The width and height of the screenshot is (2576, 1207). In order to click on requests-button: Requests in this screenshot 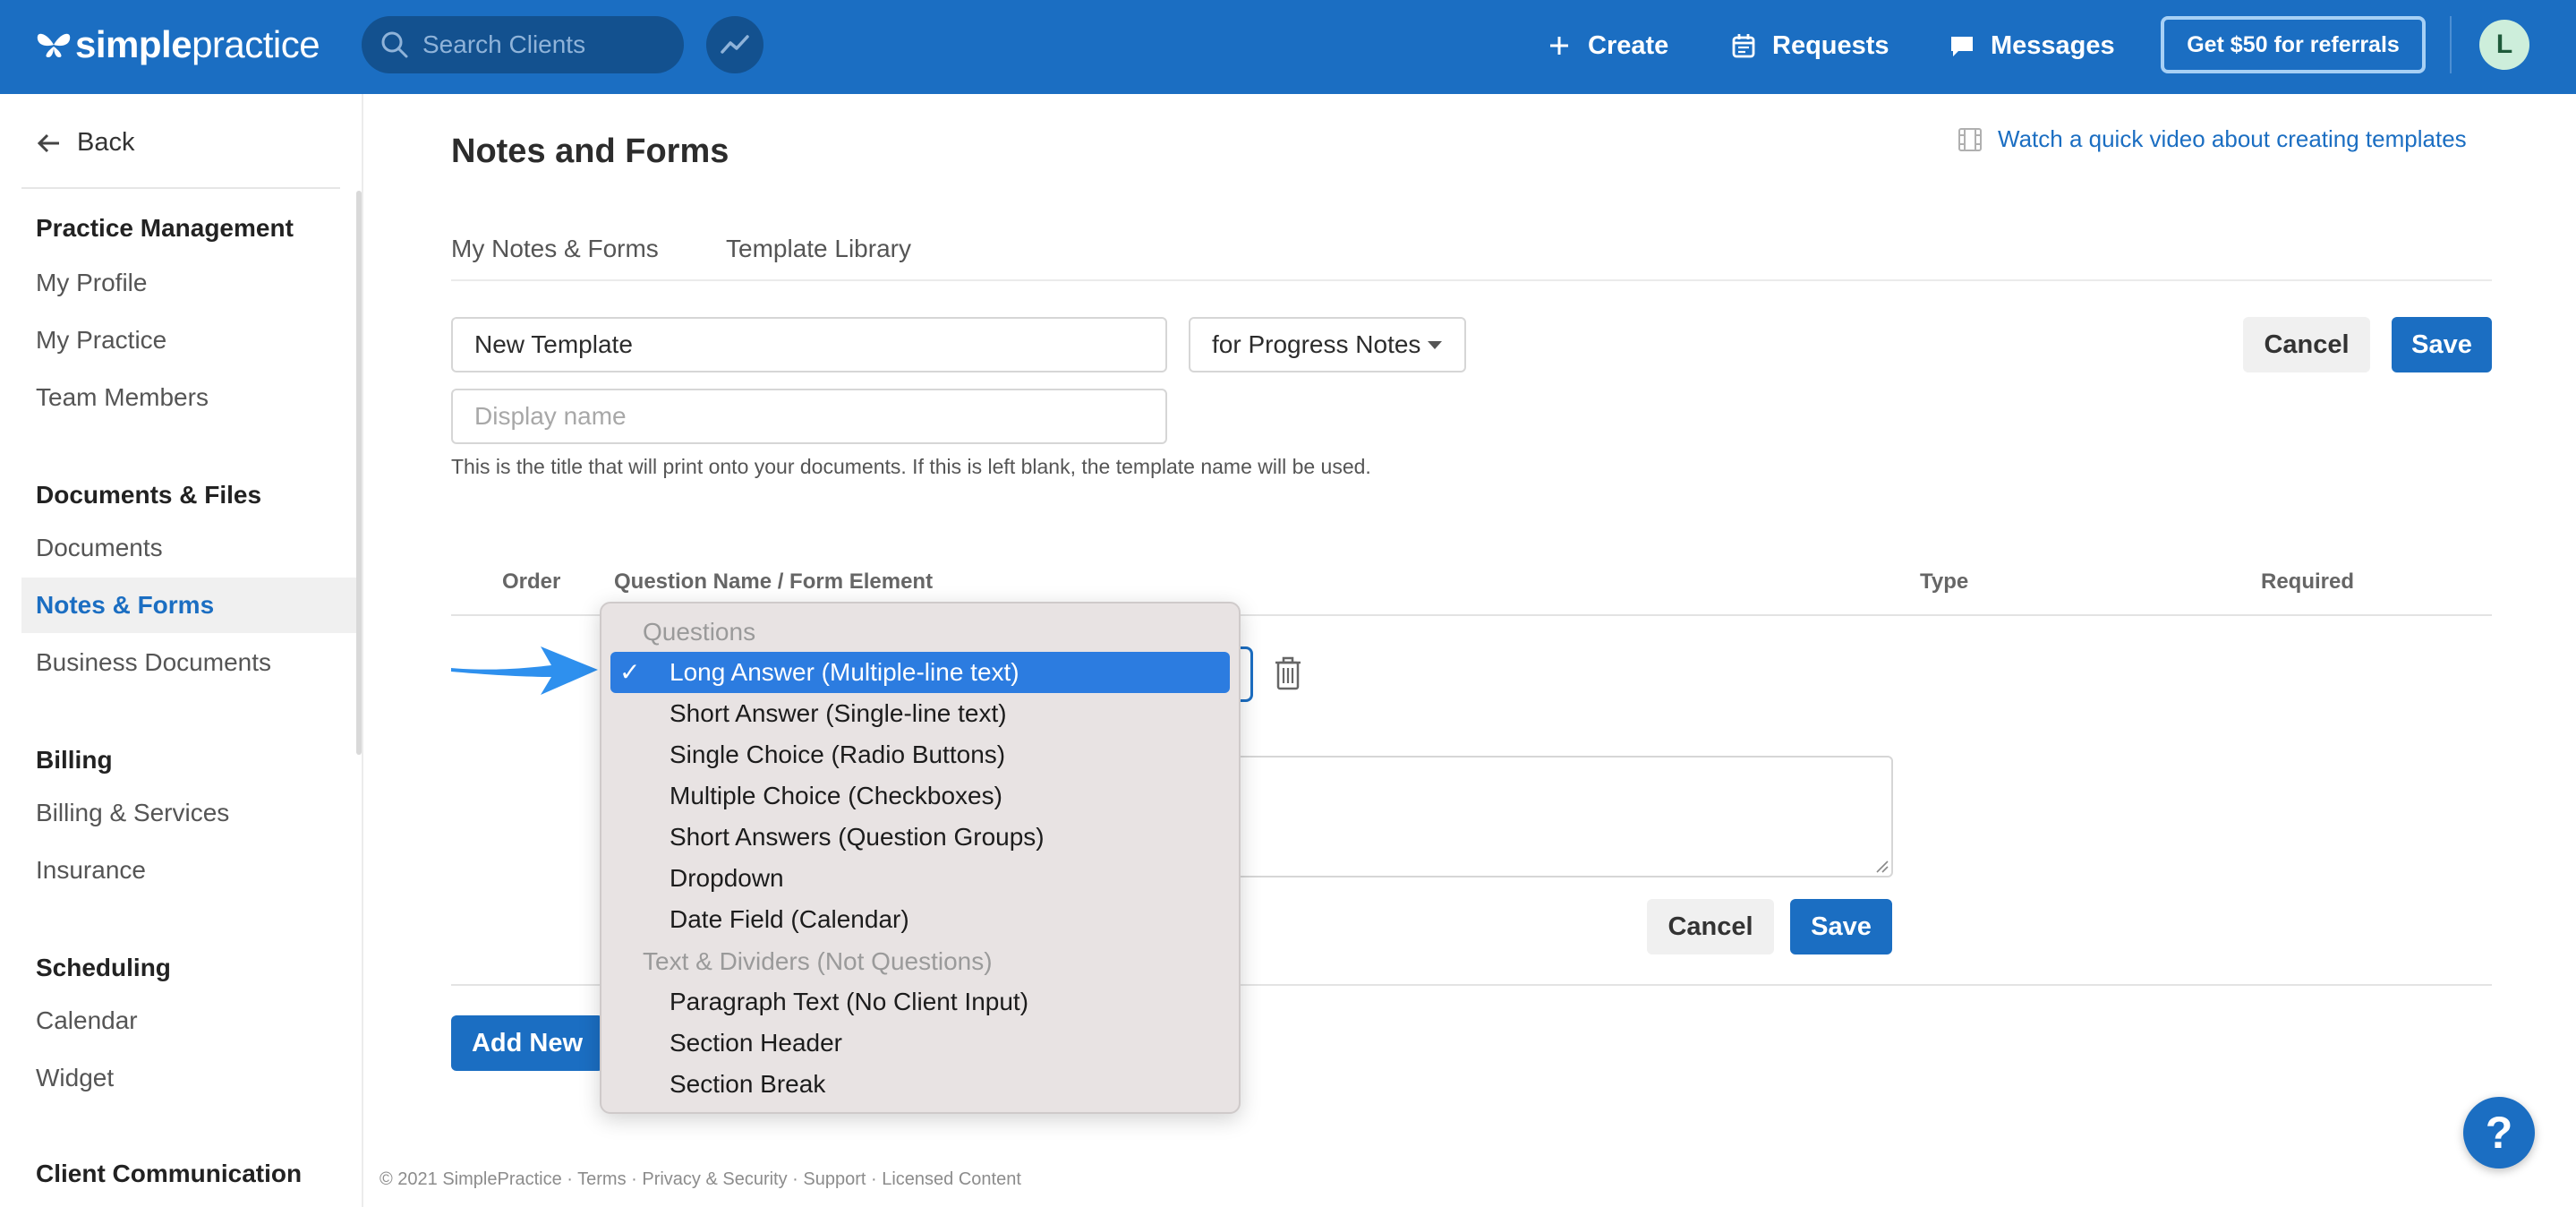, I will do `click(1809, 45)`.